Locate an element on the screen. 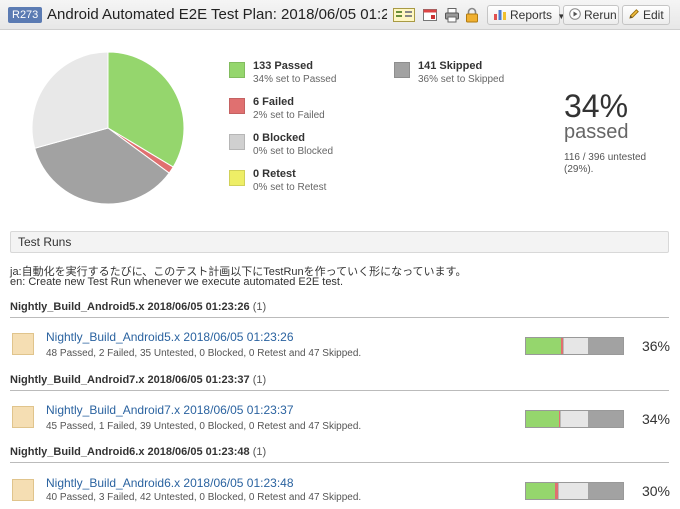  edit-label: Edit is located at coordinates (653, 15).